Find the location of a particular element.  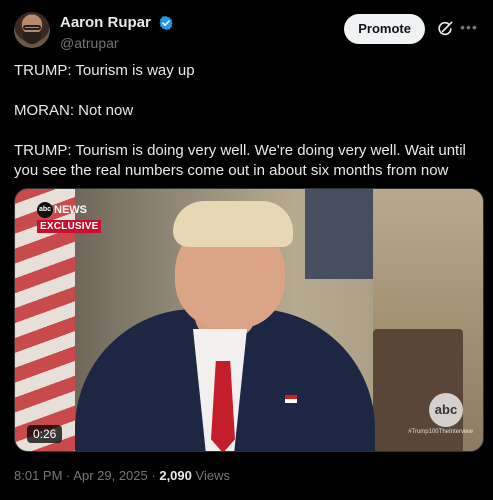

avatar-beard is located at coordinates (32, 38).